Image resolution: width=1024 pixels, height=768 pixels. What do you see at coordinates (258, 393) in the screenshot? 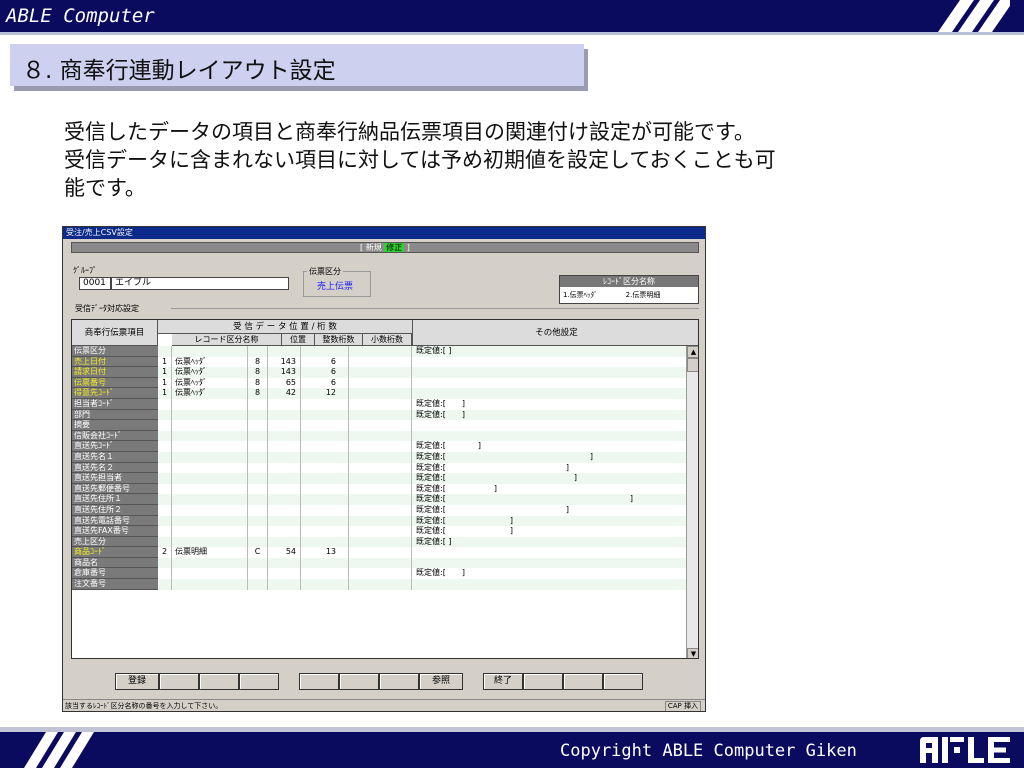
I see `type-cell: 8` at bounding box center [258, 393].